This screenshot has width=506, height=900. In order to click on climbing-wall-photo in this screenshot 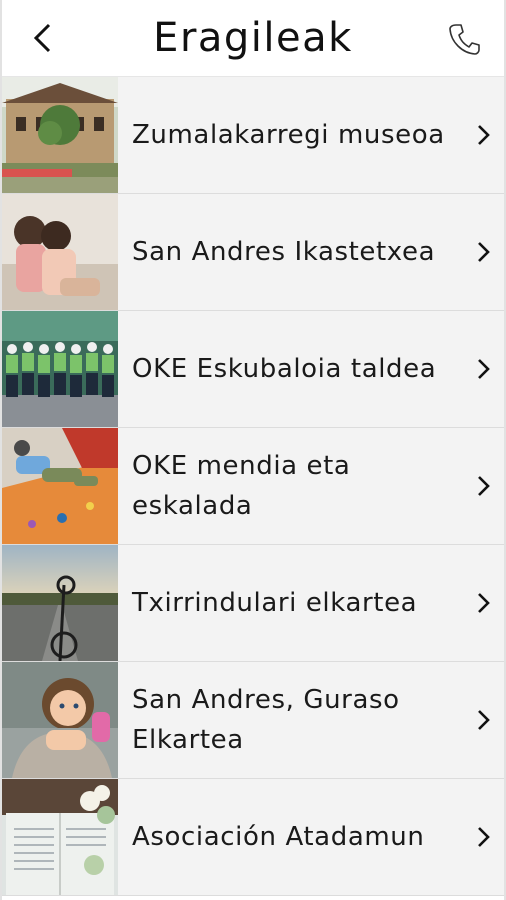, I will do `click(60, 486)`.